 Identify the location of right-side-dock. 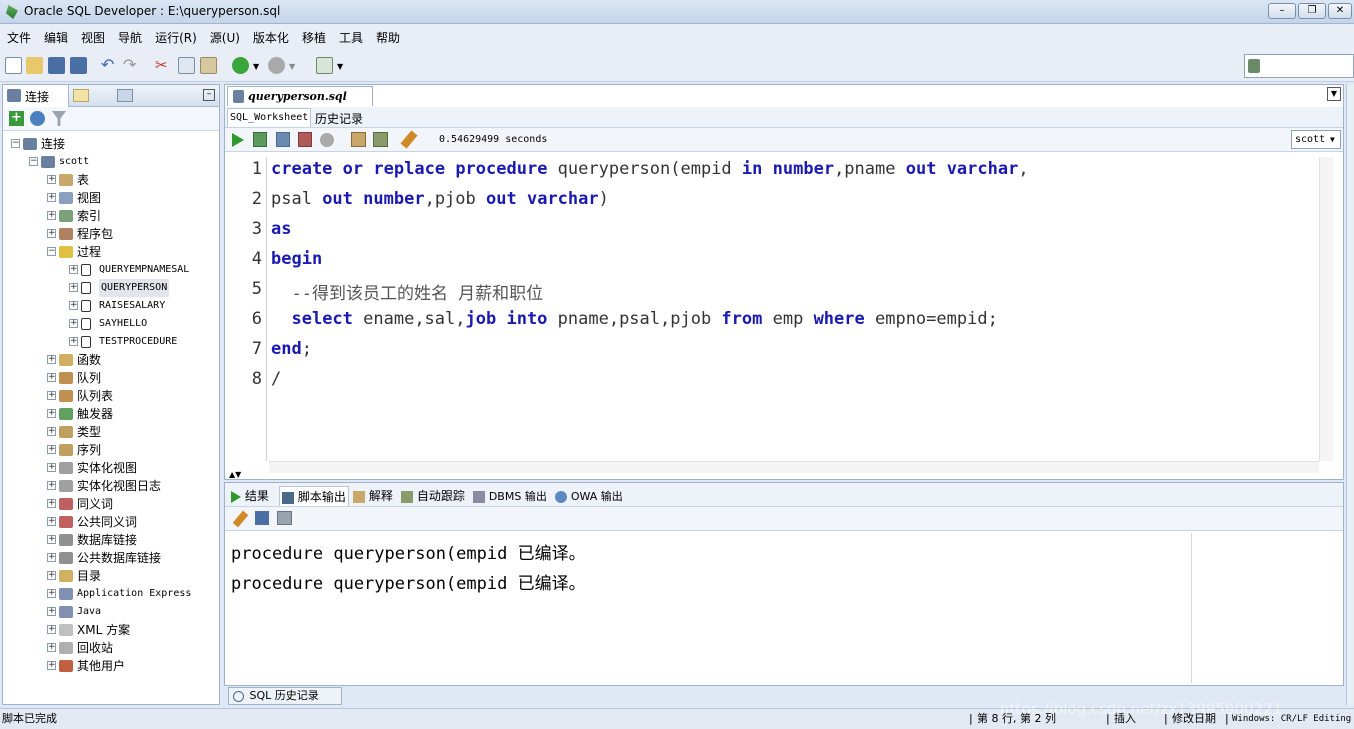
(1350, 394).